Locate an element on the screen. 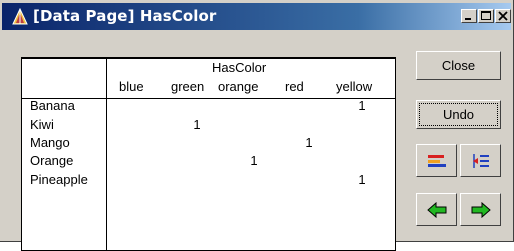 The width and height of the screenshot is (514, 251). forward-button is located at coordinates (480, 209).